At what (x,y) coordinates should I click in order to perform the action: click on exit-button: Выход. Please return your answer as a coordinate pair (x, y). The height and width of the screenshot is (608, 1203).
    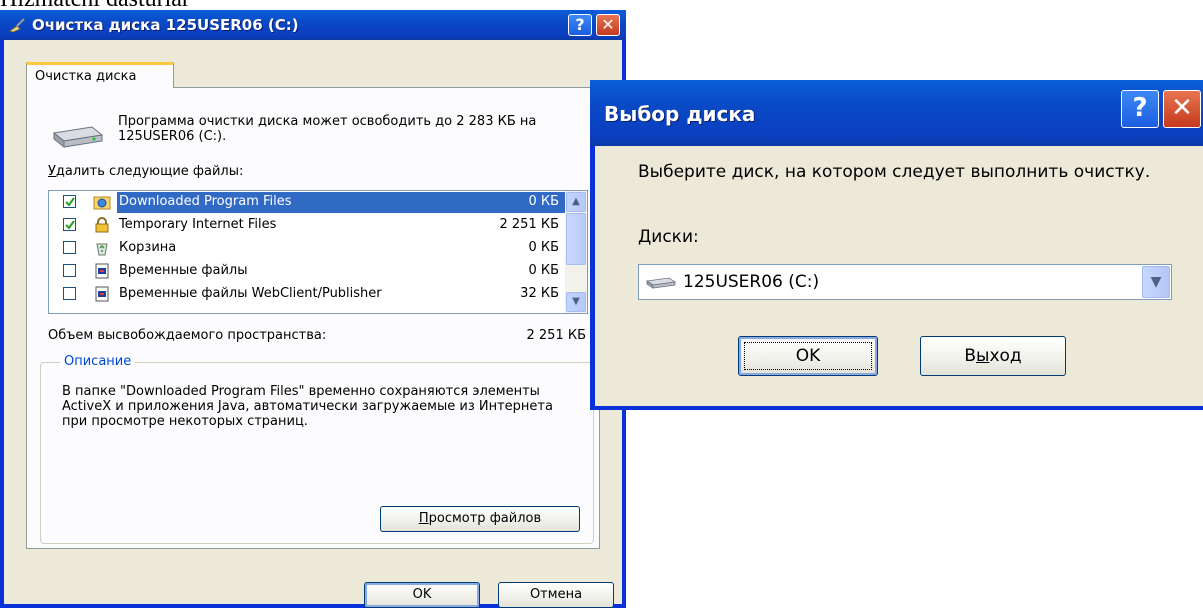
    Looking at the image, I should click on (993, 356).